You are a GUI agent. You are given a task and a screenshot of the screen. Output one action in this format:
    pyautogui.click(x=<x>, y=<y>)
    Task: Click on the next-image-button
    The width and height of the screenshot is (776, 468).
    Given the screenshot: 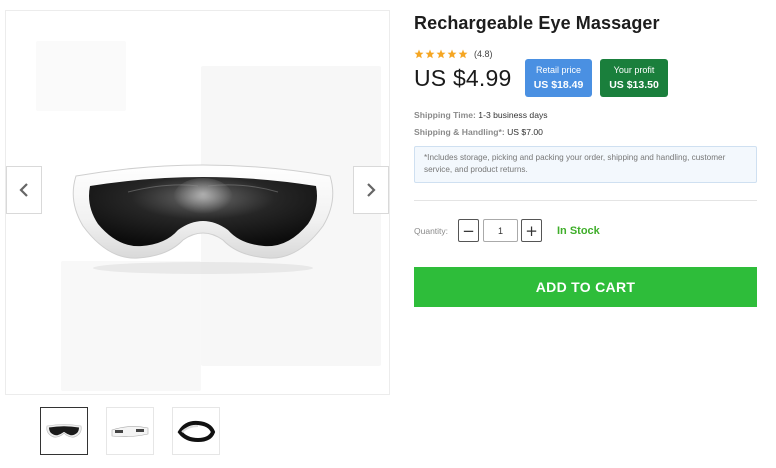 What is the action you would take?
    pyautogui.click(x=371, y=190)
    